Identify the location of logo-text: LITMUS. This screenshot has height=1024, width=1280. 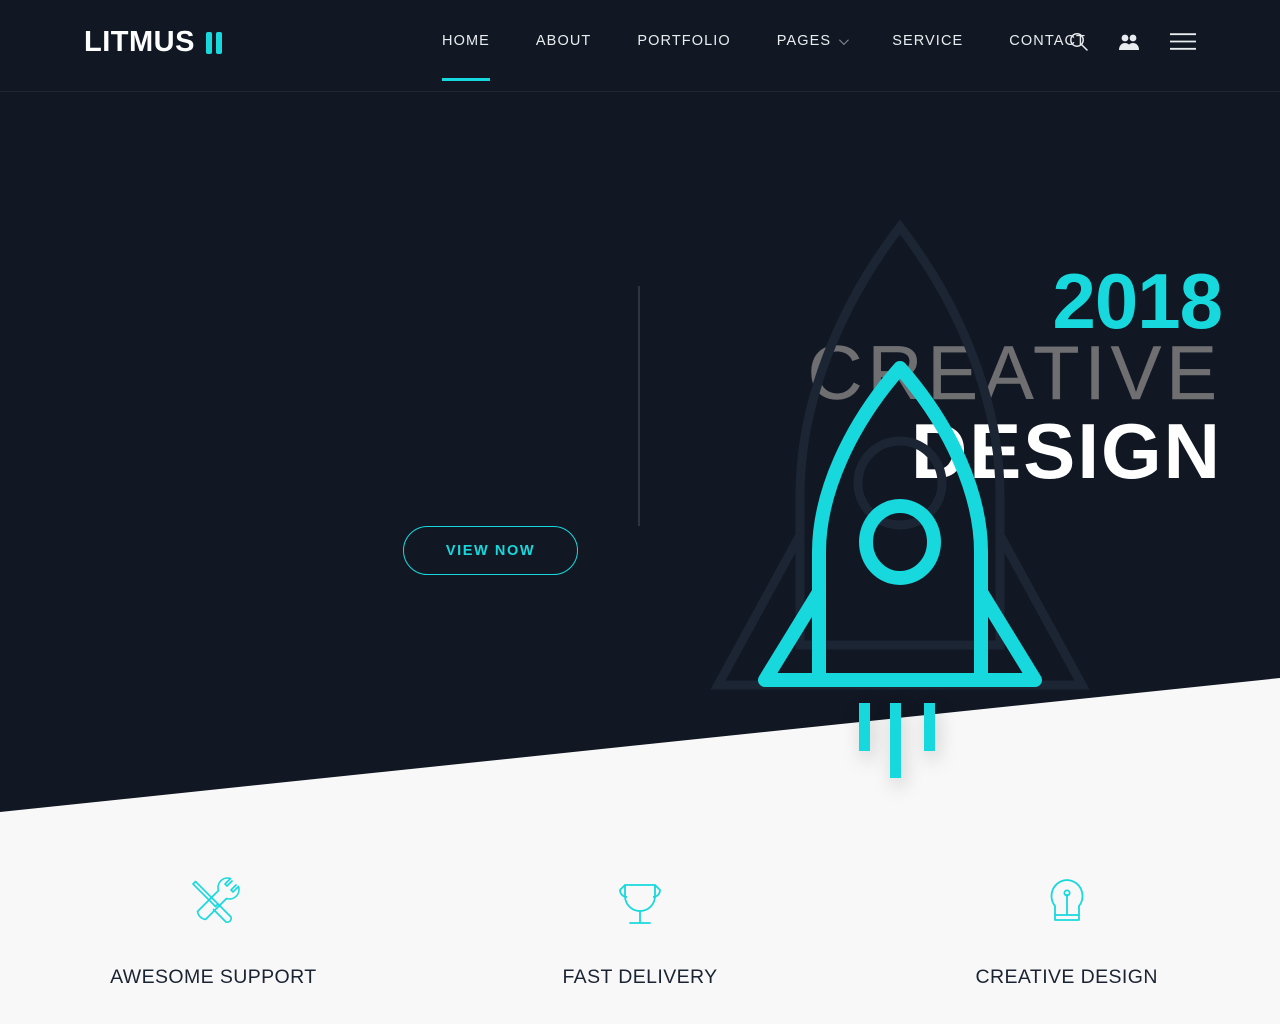
(139, 42).